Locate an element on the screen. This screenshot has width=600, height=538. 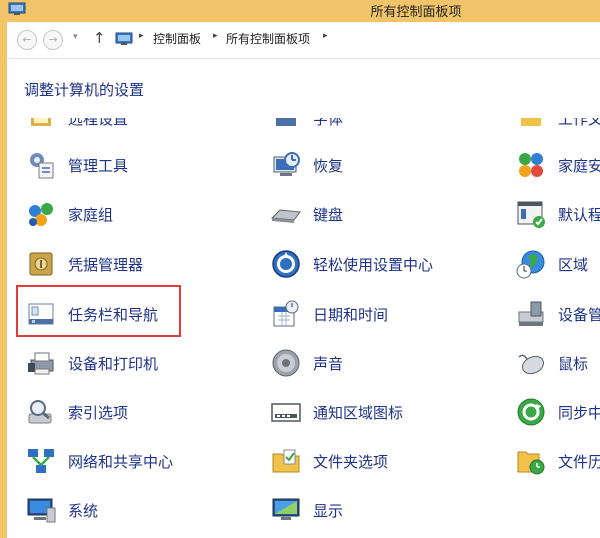
item-label: 凭据管理器 is located at coordinates (106, 265).